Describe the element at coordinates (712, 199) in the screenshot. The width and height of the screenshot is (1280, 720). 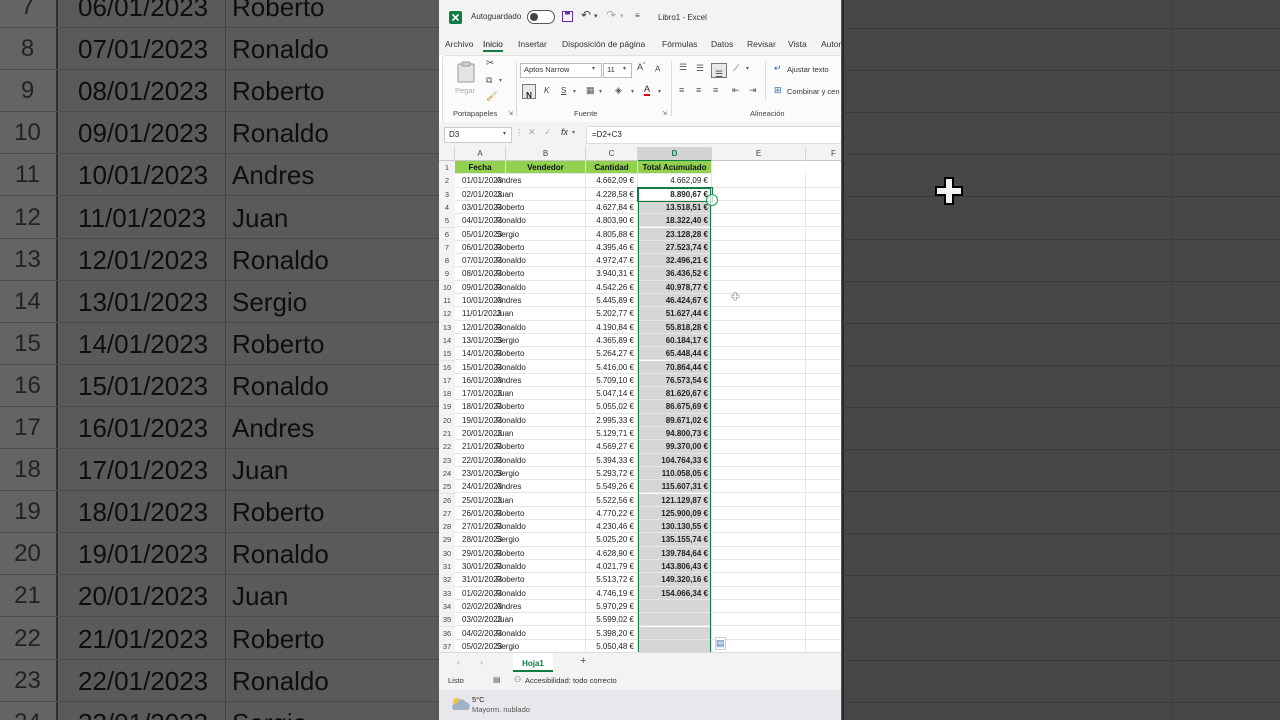
I see `fill-handle` at that location.